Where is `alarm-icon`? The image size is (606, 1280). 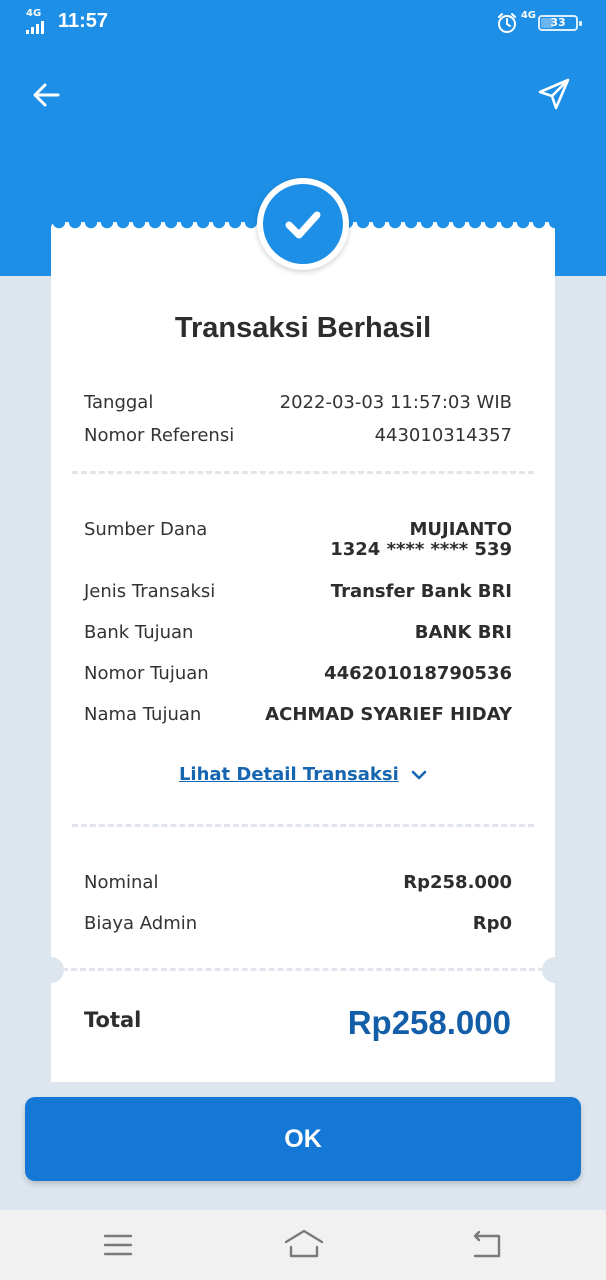 alarm-icon is located at coordinates (507, 23).